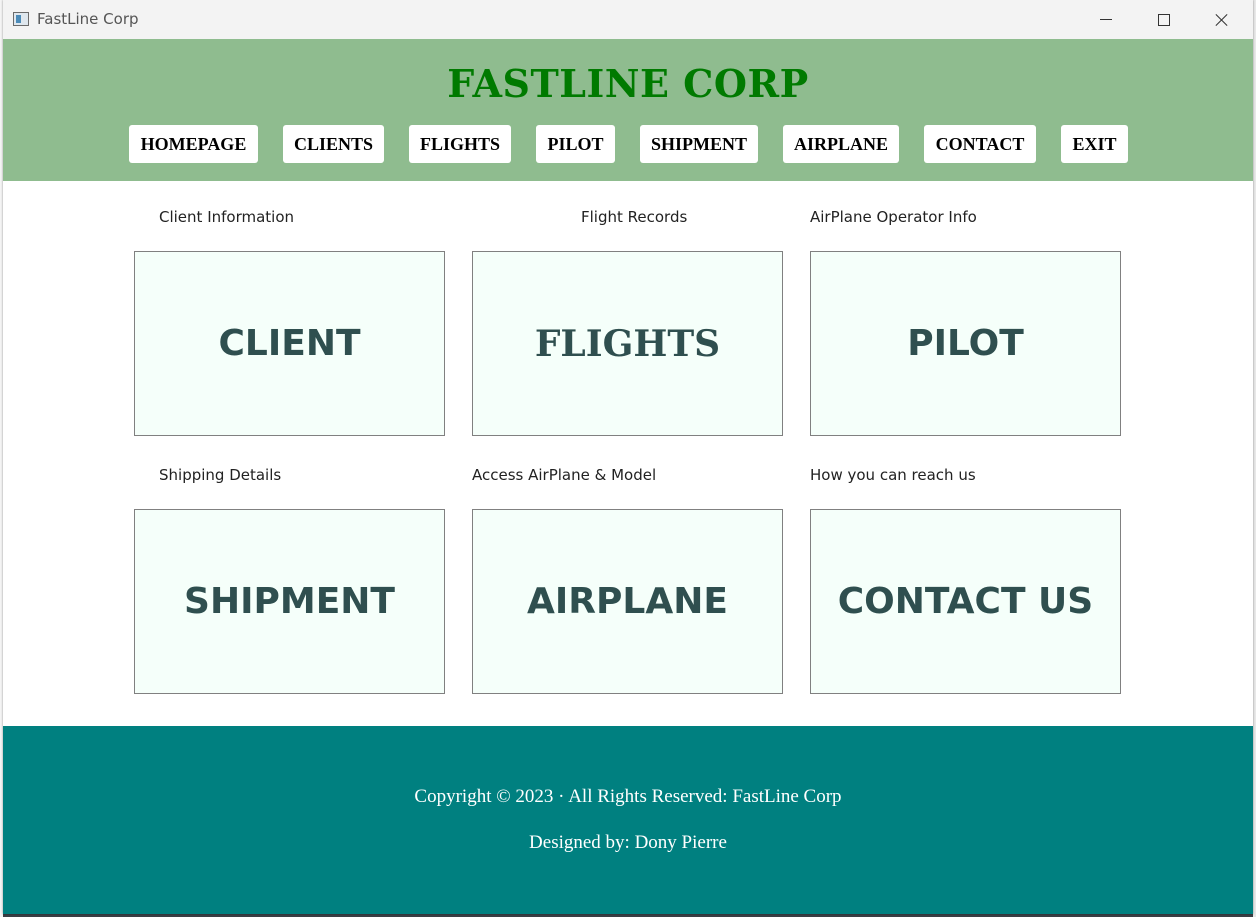 The height and width of the screenshot is (917, 1256). Describe the element at coordinates (1094, 144) in the screenshot. I see `nav-exit-button: EXIT` at that location.